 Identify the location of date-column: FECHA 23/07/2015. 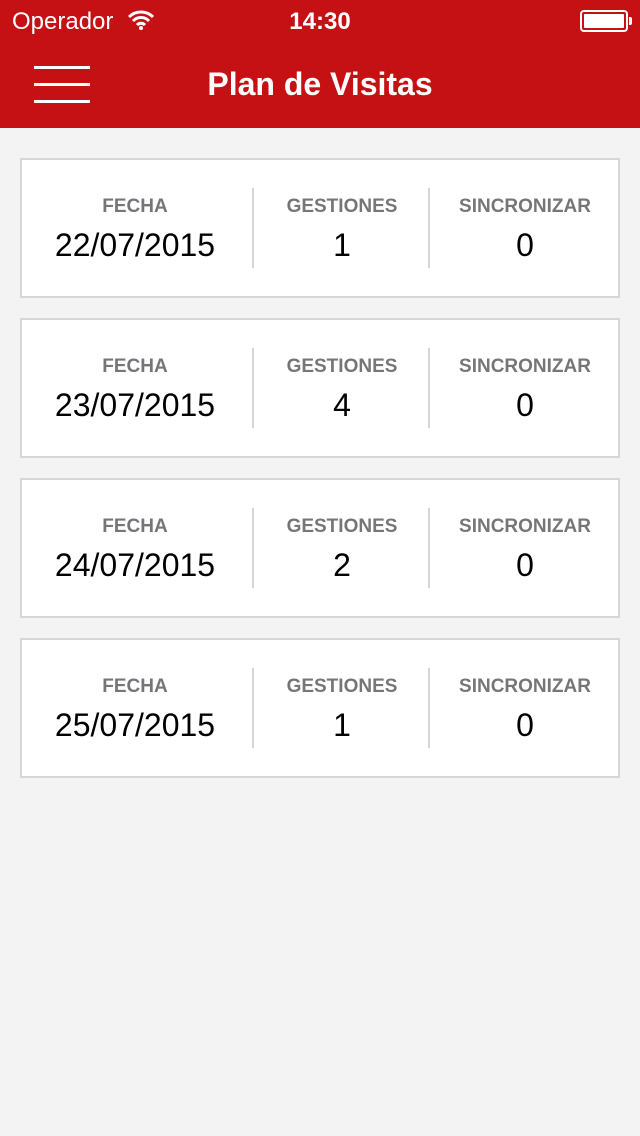
(135, 388).